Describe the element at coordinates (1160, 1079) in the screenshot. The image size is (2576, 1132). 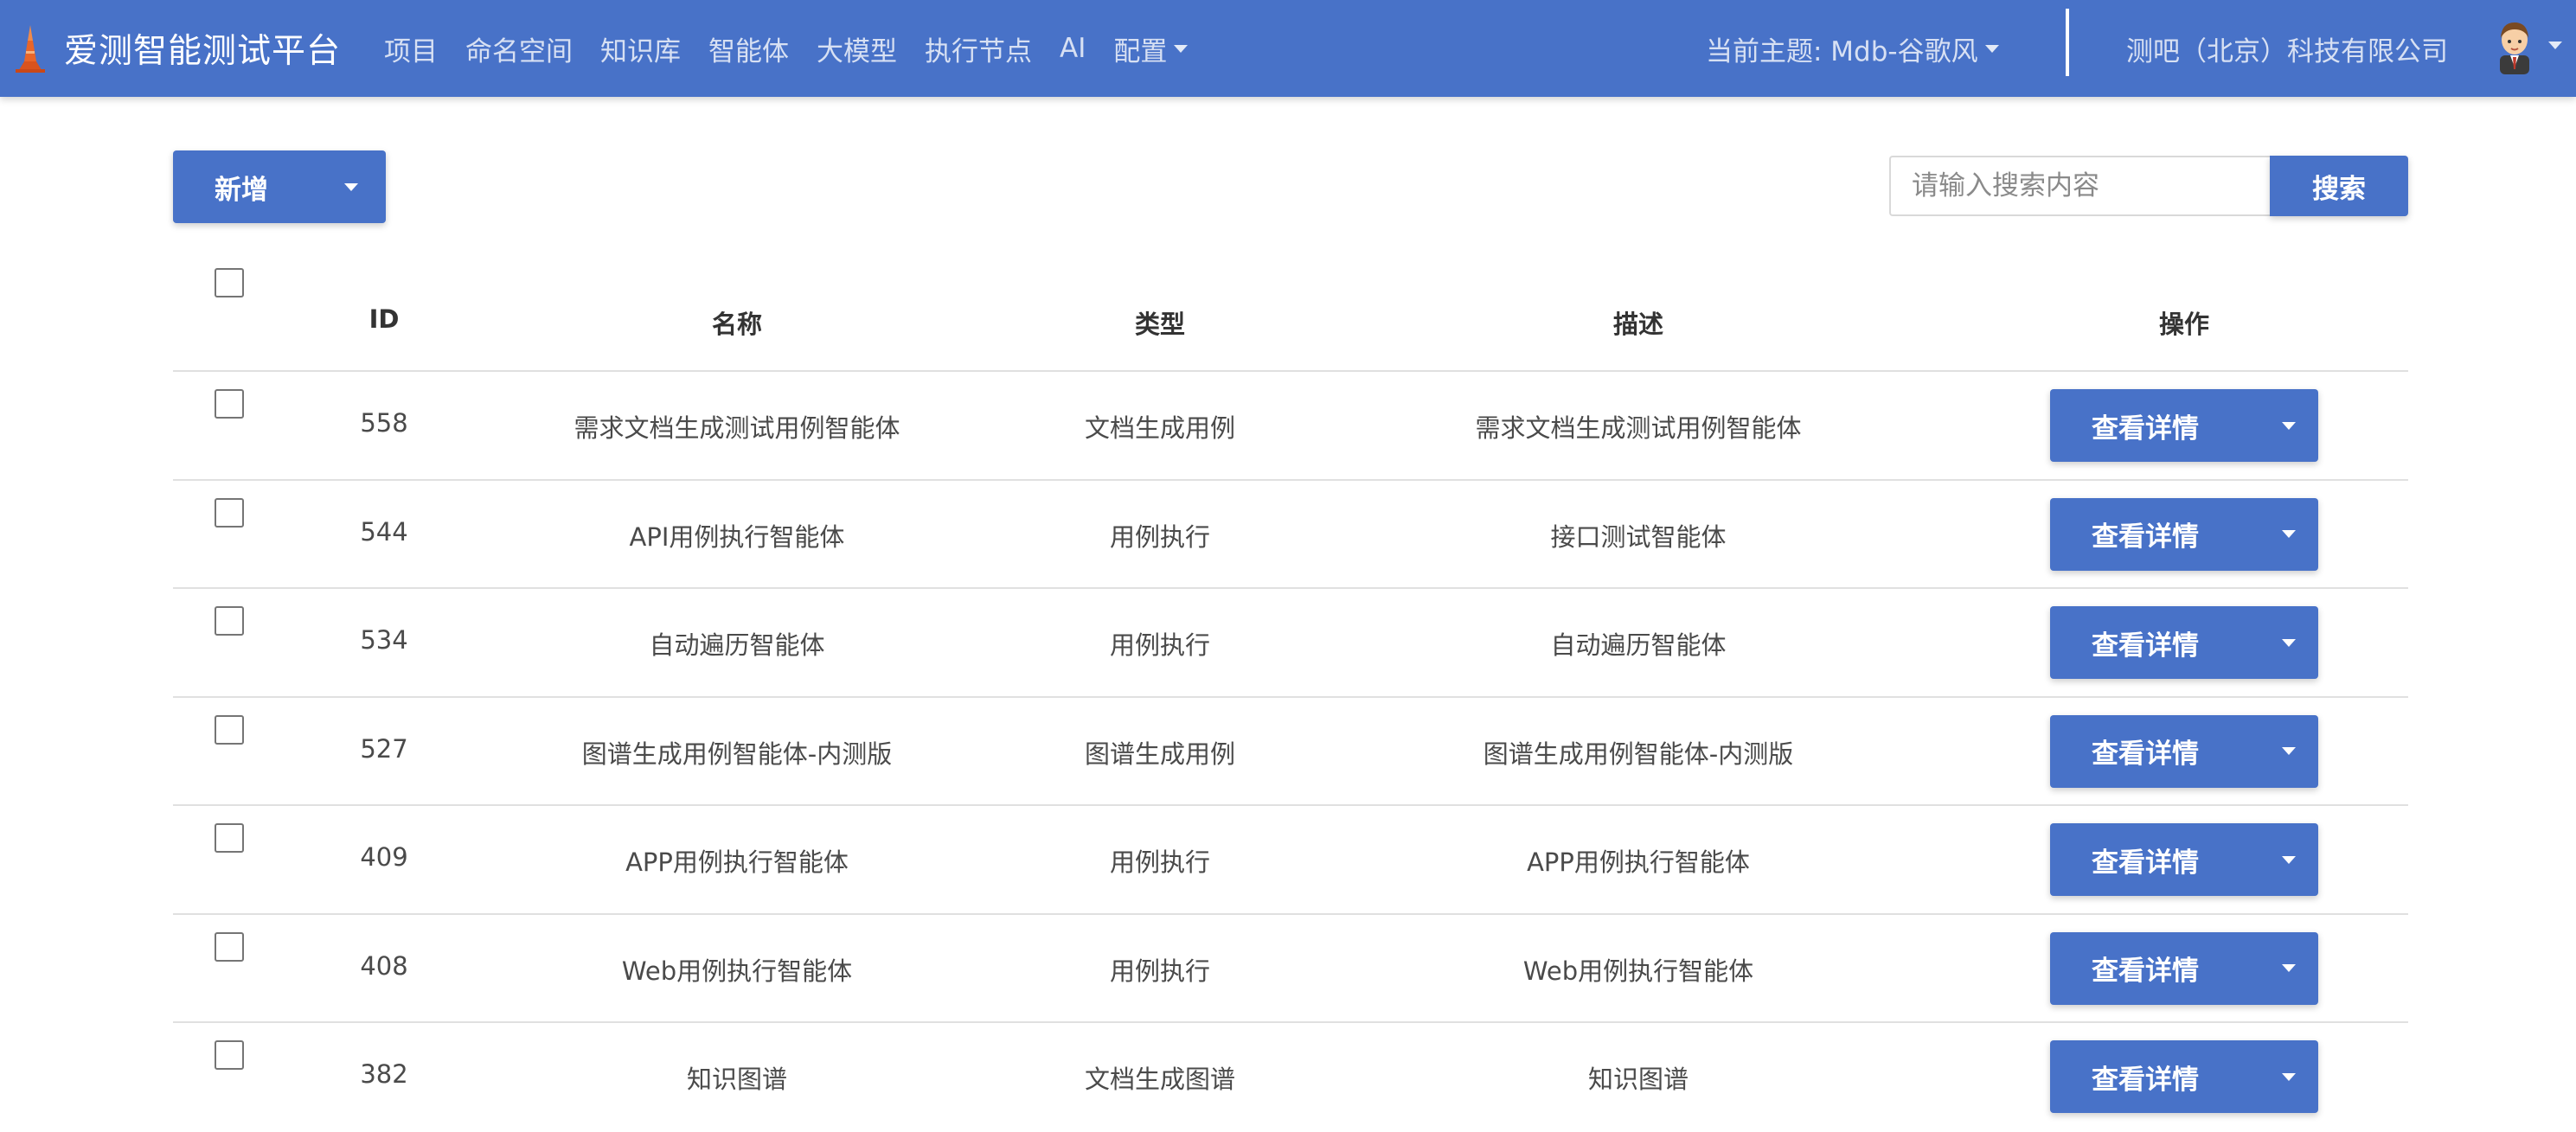
I see `cell-type: 文档生成图谱` at that location.